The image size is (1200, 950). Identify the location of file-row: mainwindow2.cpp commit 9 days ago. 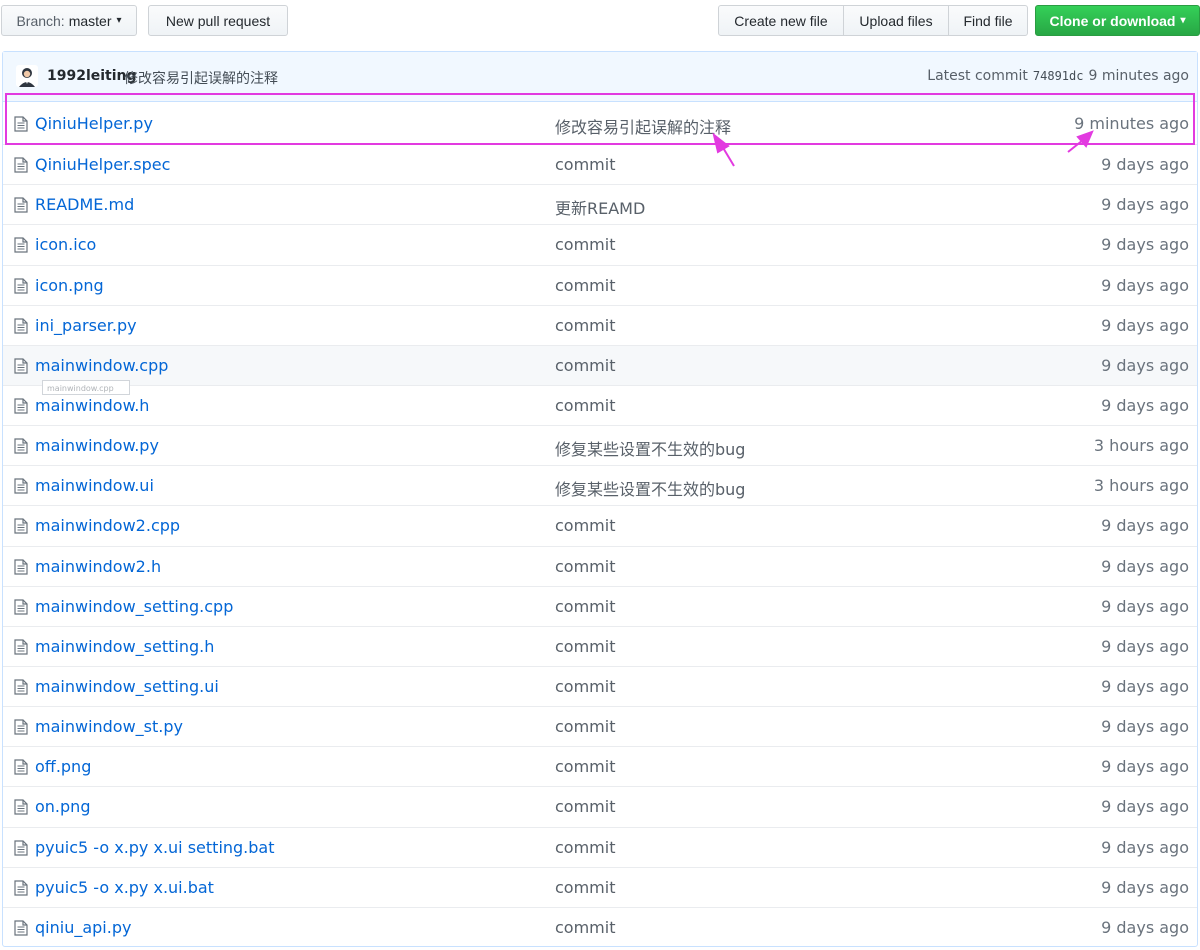
(600, 525).